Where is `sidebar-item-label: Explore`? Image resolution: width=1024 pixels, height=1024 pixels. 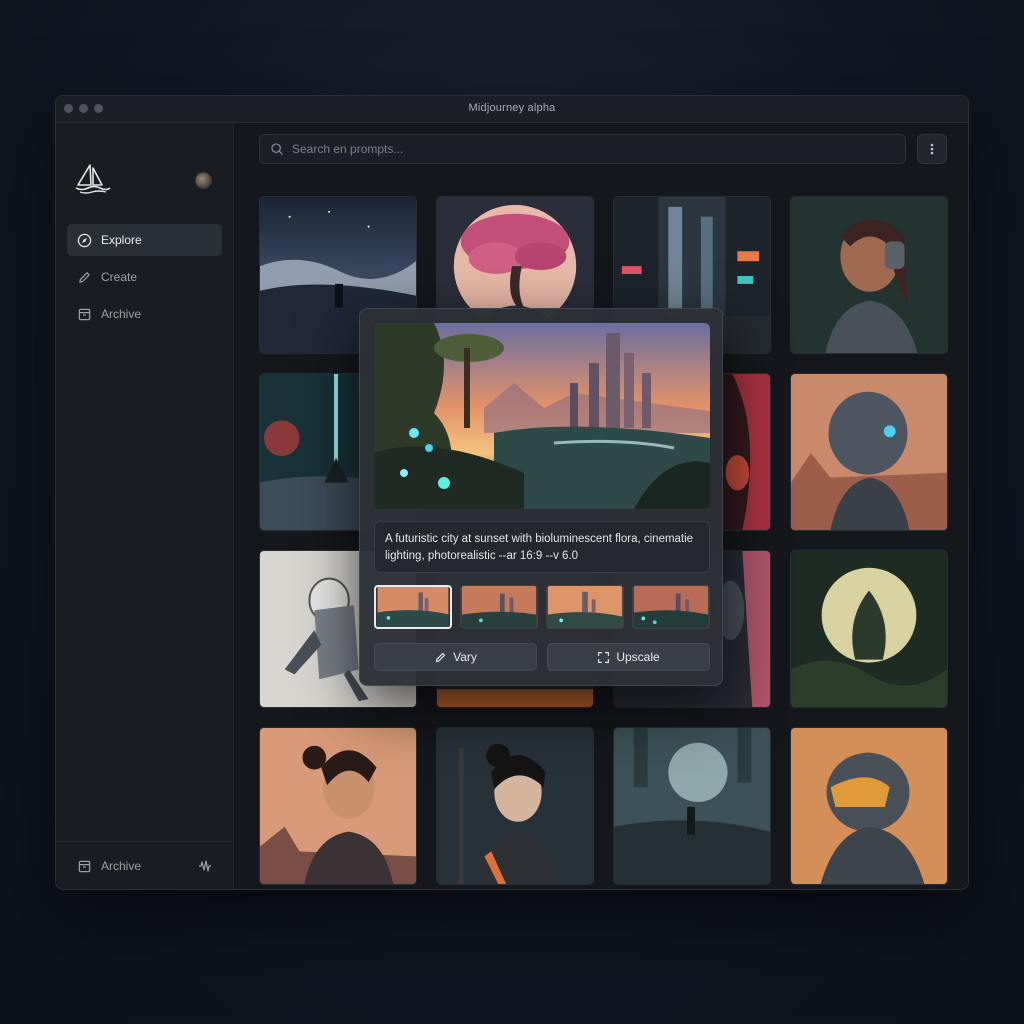
sidebar-item-label: Explore is located at coordinates (121, 240).